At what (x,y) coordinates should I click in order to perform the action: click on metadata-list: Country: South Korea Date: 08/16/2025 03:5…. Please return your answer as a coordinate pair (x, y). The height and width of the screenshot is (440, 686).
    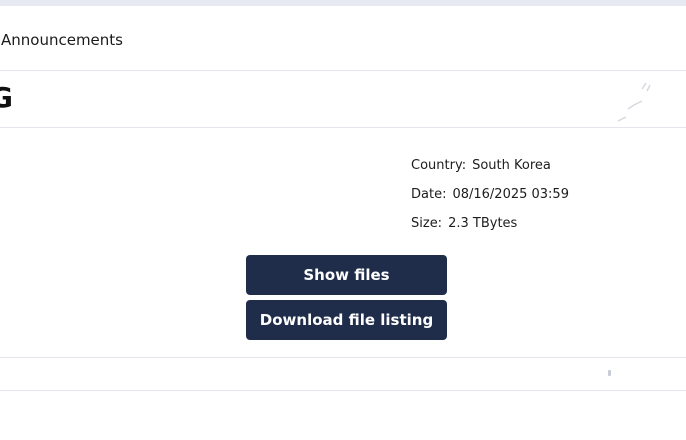
    Looking at the image, I should click on (490, 199).